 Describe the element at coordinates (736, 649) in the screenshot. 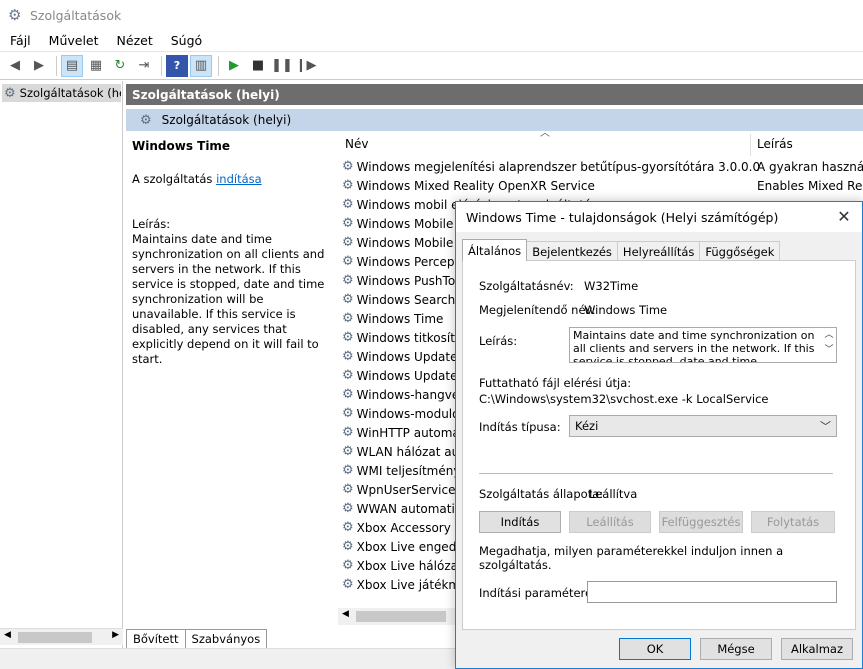

I see `cancel-button: Mégse` at that location.